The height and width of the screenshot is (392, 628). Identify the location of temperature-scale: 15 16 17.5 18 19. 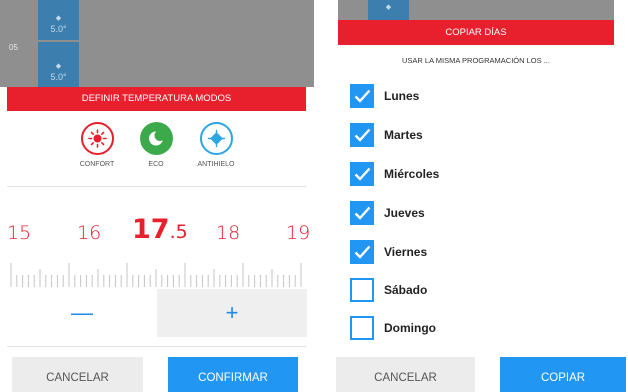
(157, 232).